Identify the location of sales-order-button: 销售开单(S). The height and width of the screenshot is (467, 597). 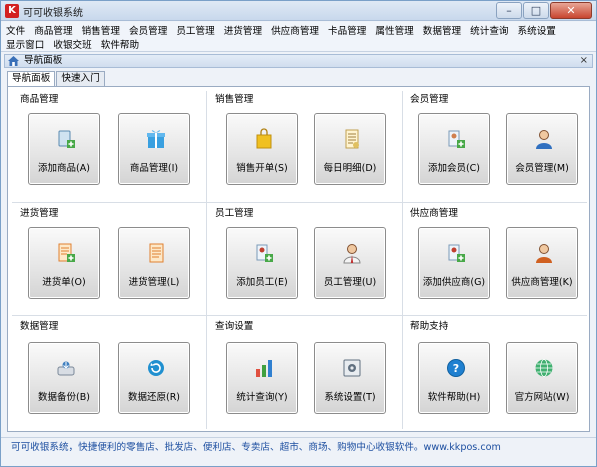
(262, 149).